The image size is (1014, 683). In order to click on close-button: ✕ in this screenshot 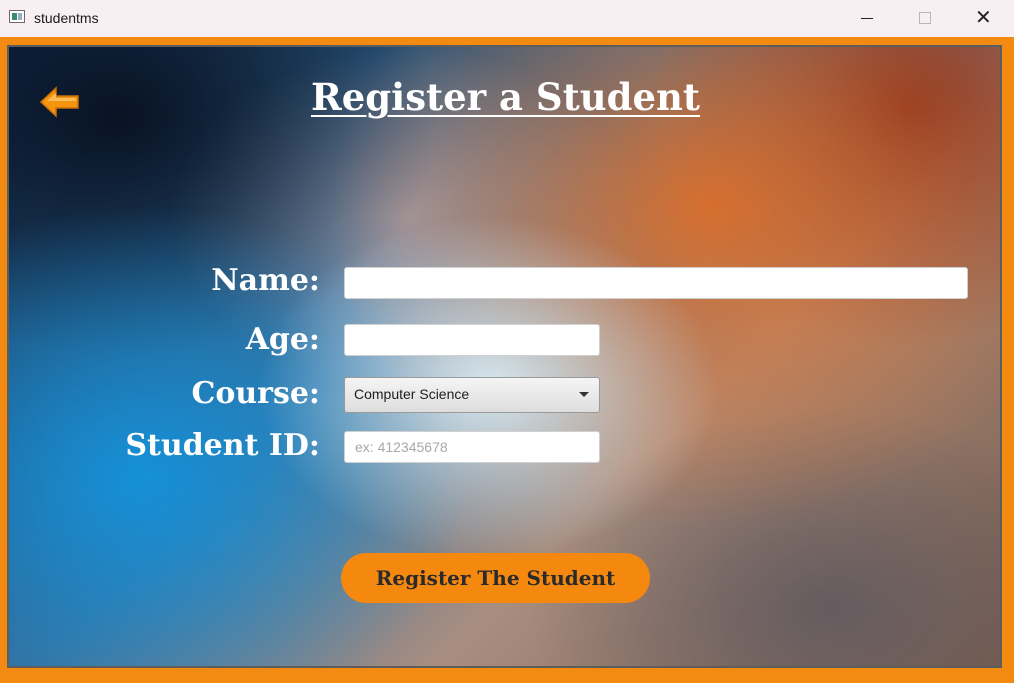, I will do `click(983, 18)`.